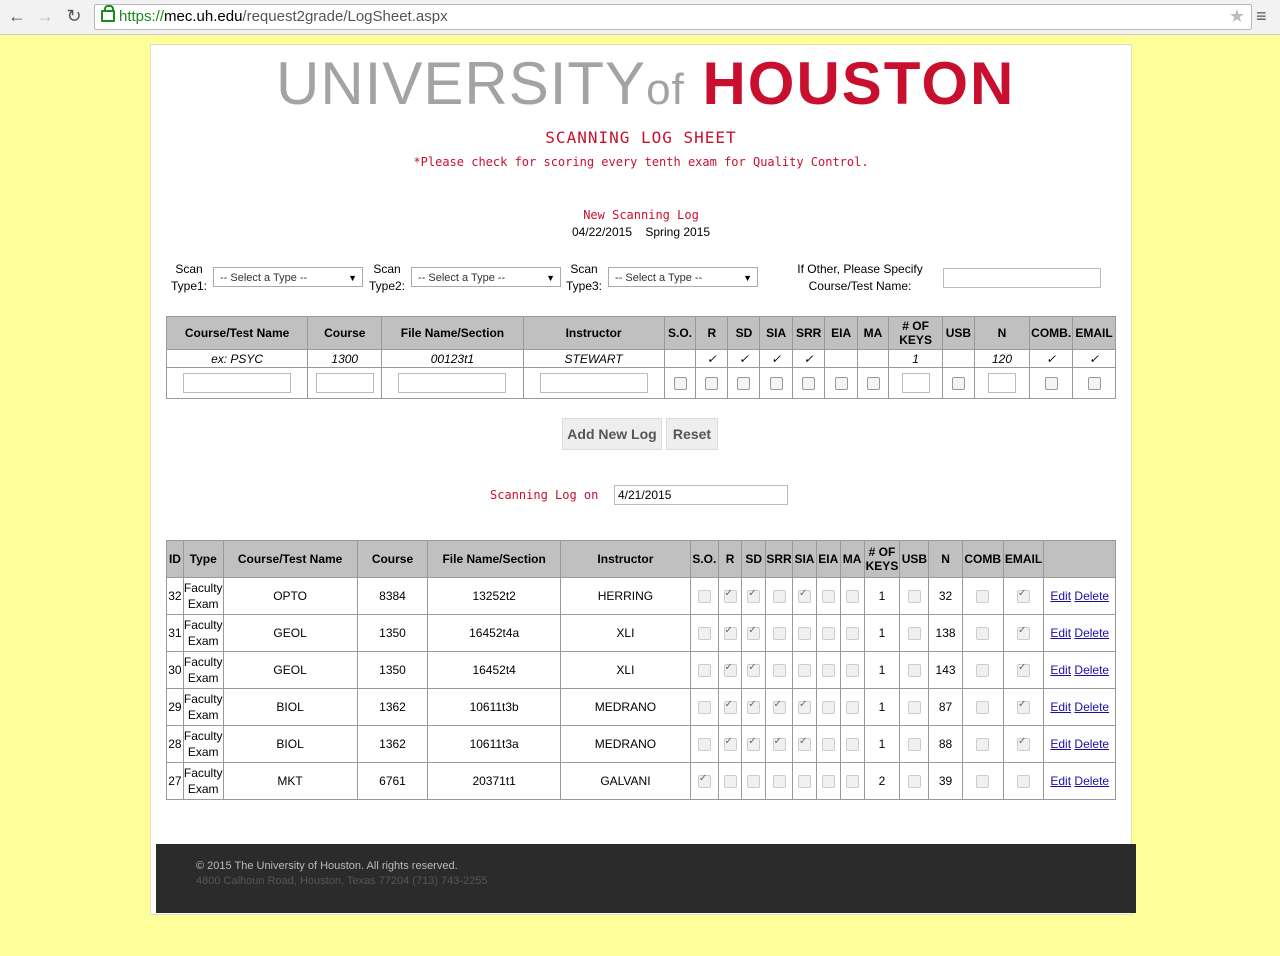 The height and width of the screenshot is (956, 1280). I want to click on file-cell, so click(452, 383).